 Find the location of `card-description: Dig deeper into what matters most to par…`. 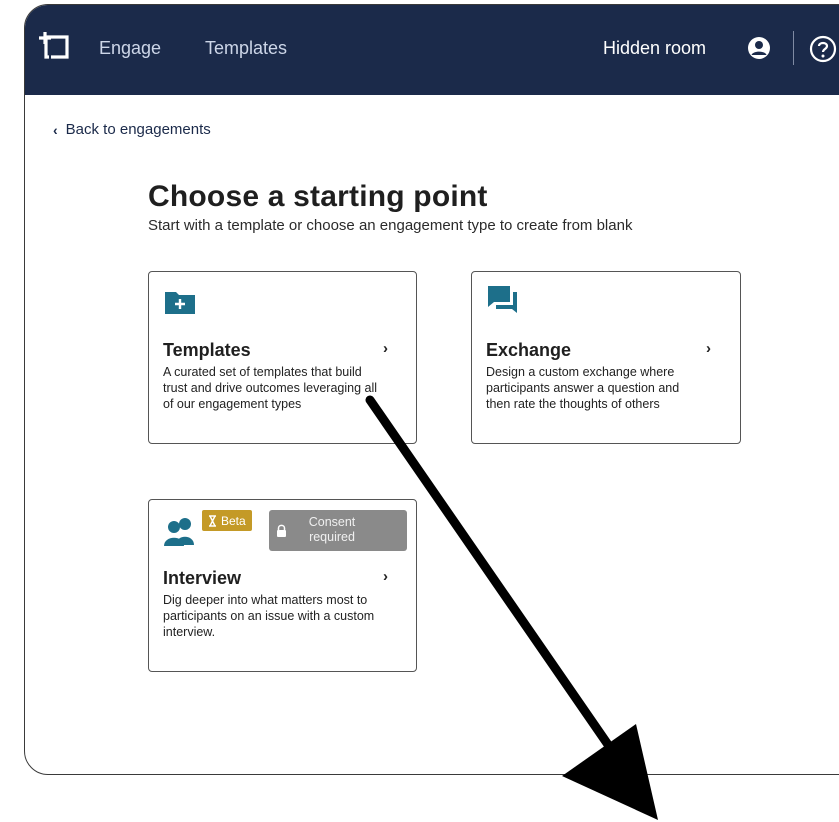

card-description: Dig deeper into what matters most to par… is located at coordinates (269, 616).